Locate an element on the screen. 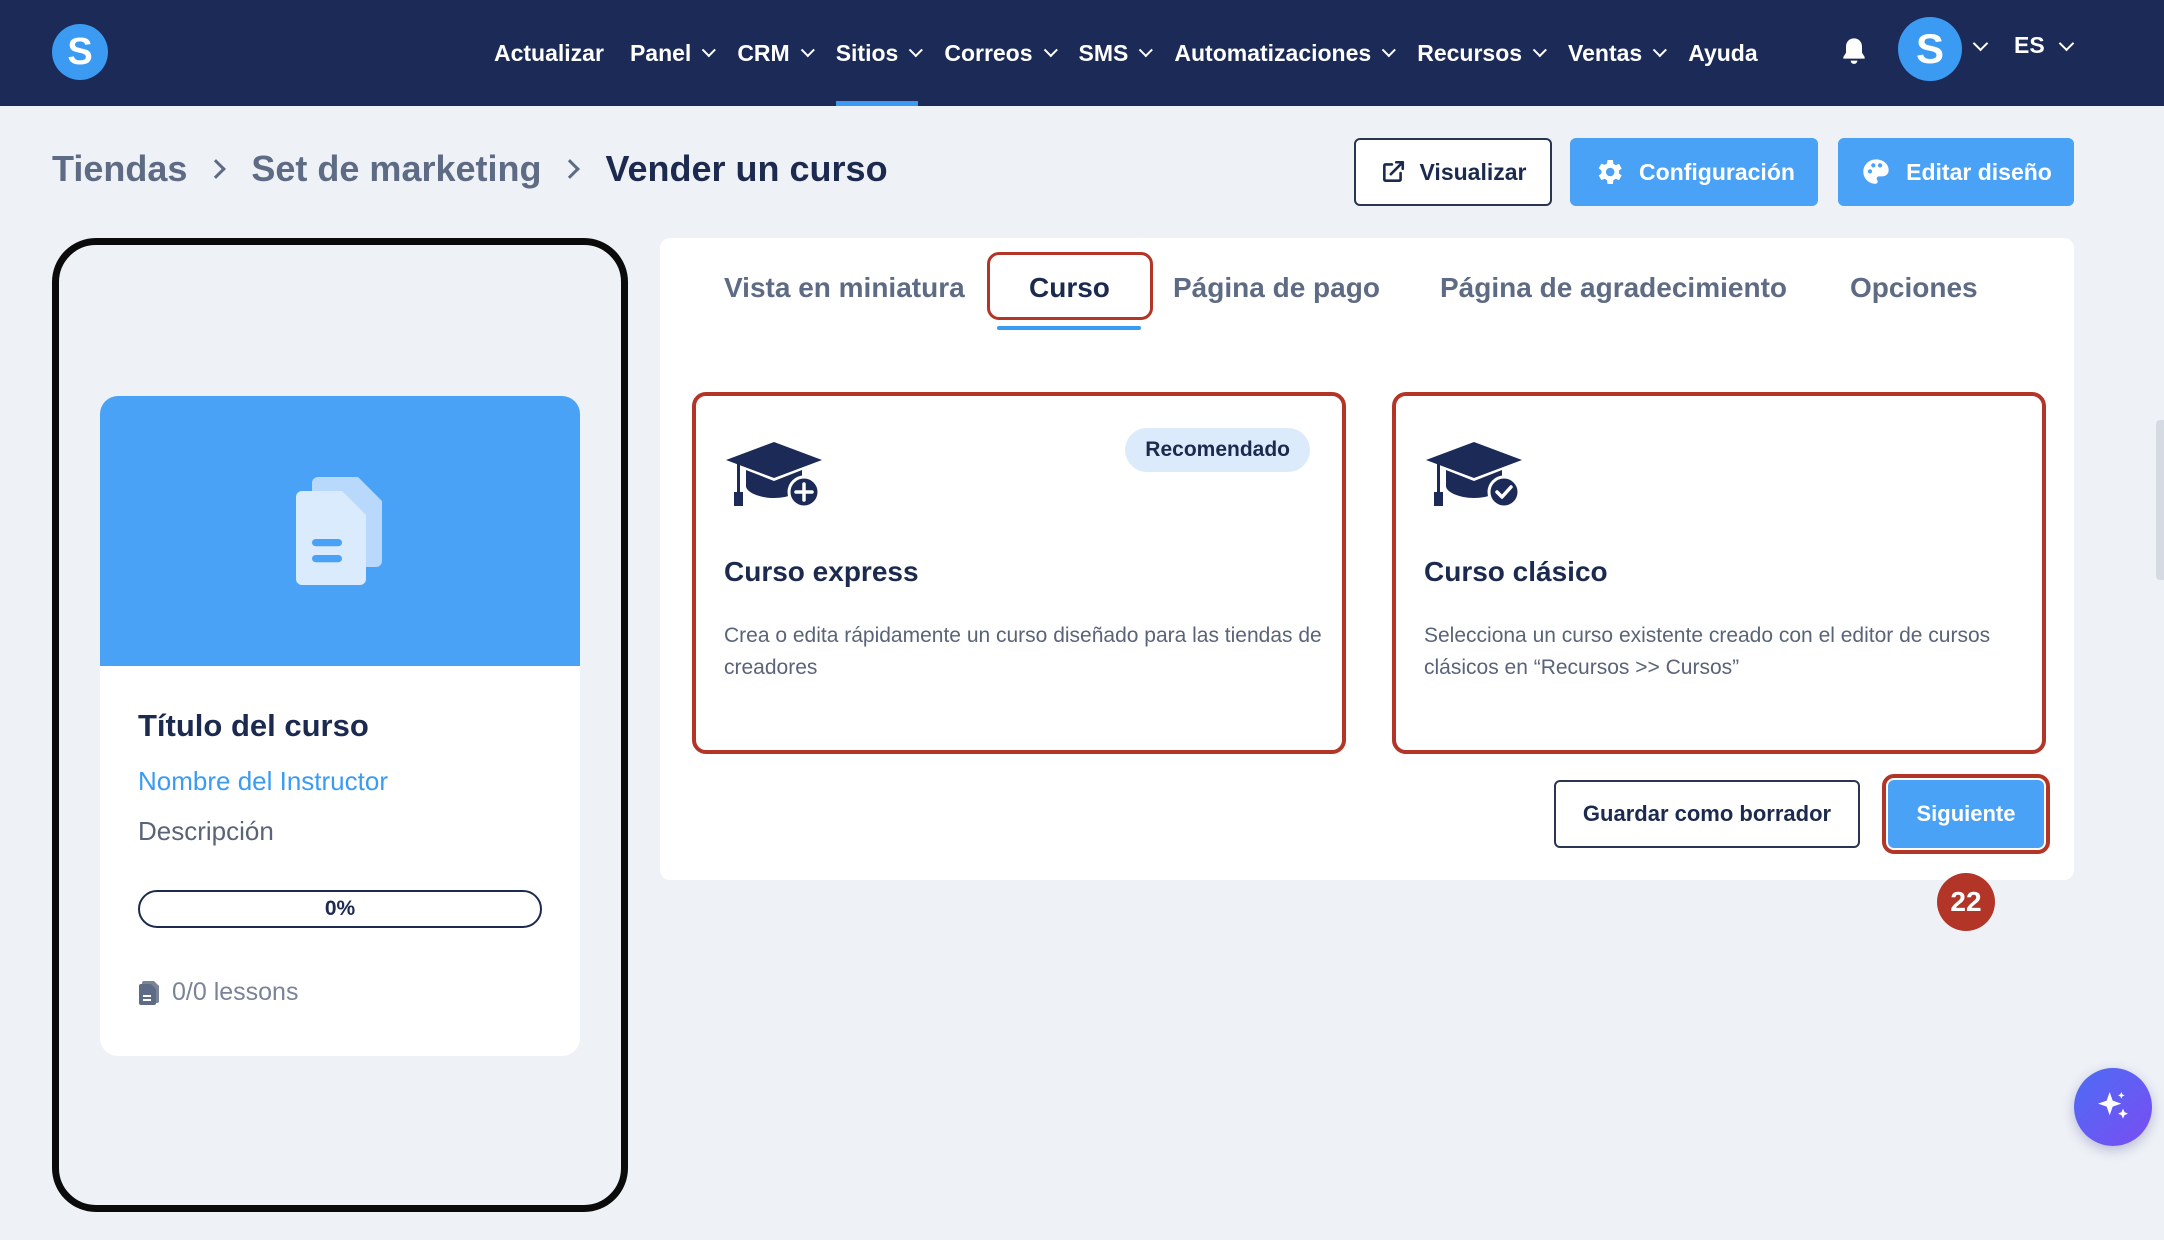 Image resolution: width=2164 pixels, height=1240 pixels. scroll-edge-handle is located at coordinates (2160, 500).